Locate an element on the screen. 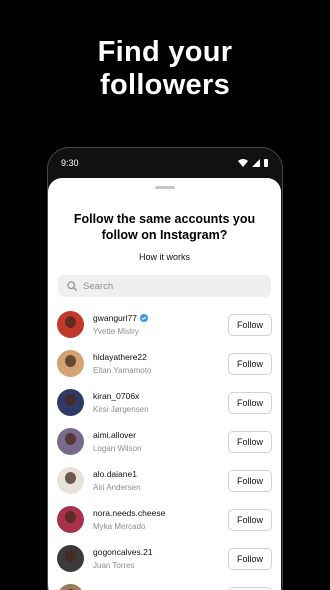 This screenshot has height=590, width=330. account-row-2: hidayathere22 Eitan Yamamoto Follow is located at coordinates (164, 363).